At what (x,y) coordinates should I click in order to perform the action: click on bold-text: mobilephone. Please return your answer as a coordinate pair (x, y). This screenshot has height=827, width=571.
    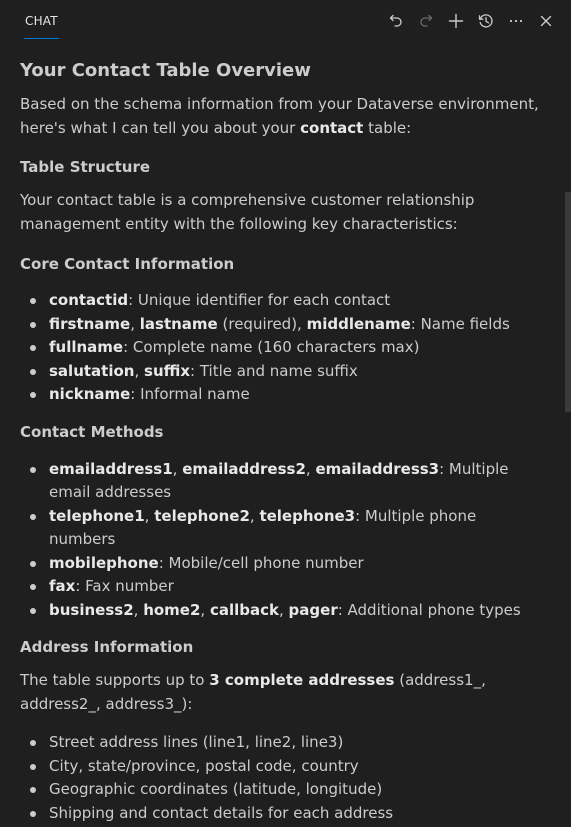
    Looking at the image, I should click on (104, 562).